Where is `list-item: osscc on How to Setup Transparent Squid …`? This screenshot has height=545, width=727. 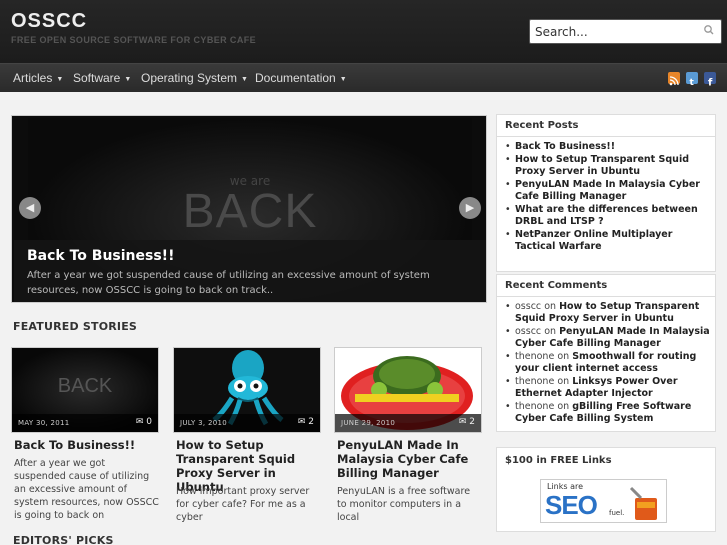 list-item: osscc on How to Setup Transparent Squid … is located at coordinates (607, 313).